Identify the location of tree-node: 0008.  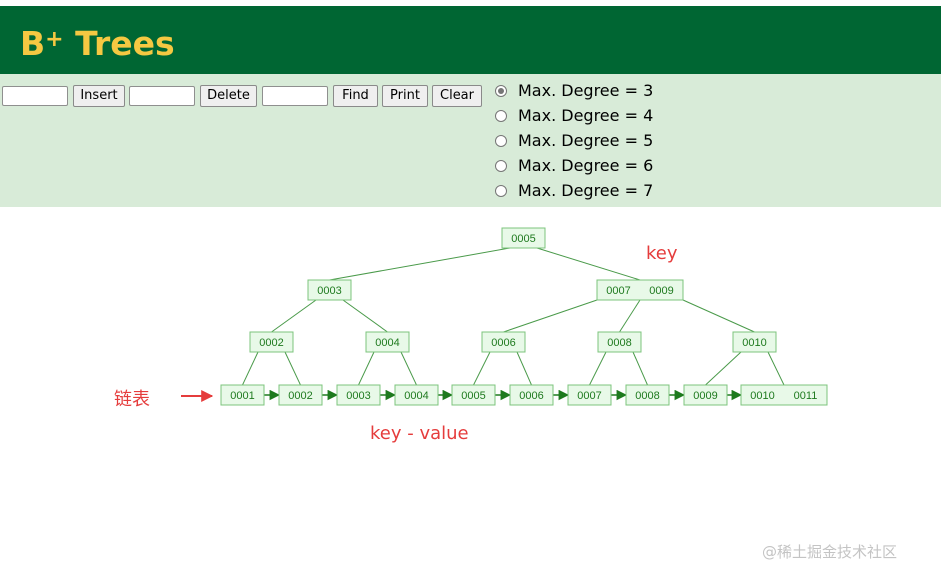
(619, 342).